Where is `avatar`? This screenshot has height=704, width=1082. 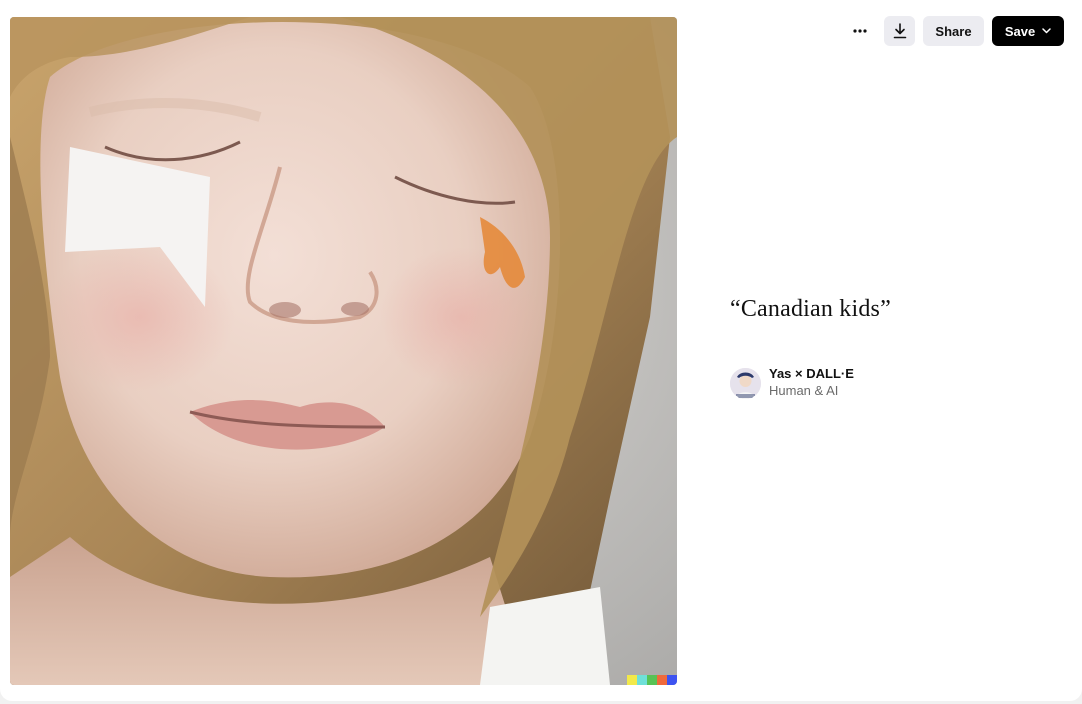
avatar is located at coordinates (745, 383).